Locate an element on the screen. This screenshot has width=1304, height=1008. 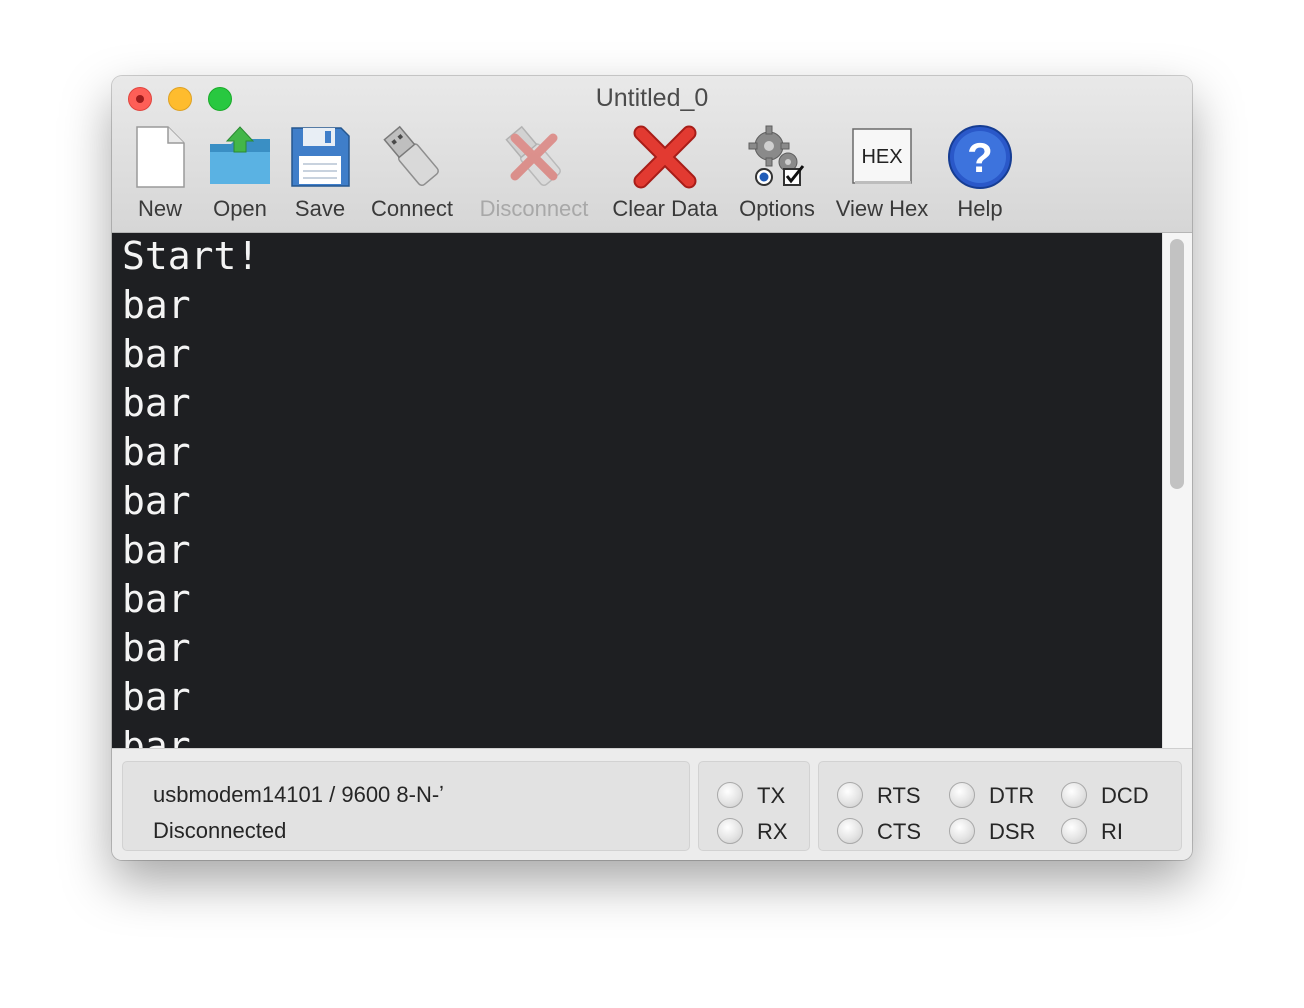
dtr-indicator-light is located at coordinates (962, 795).